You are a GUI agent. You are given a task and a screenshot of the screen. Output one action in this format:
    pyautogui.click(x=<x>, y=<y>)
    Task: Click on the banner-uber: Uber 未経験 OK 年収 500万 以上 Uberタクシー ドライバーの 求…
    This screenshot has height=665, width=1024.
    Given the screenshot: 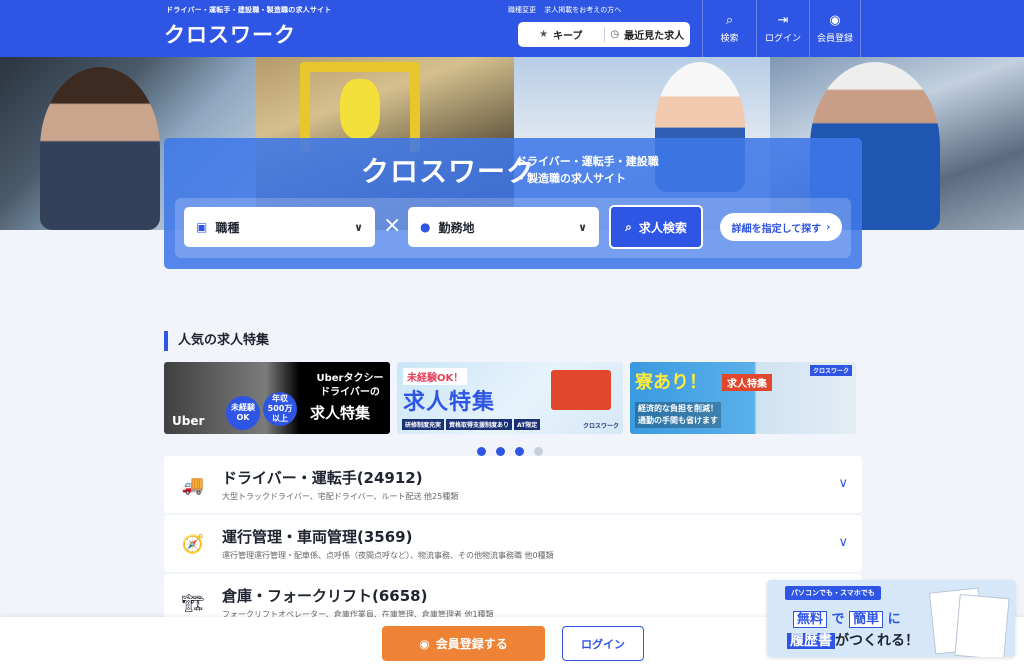 What is the action you would take?
    pyautogui.click(x=277, y=398)
    